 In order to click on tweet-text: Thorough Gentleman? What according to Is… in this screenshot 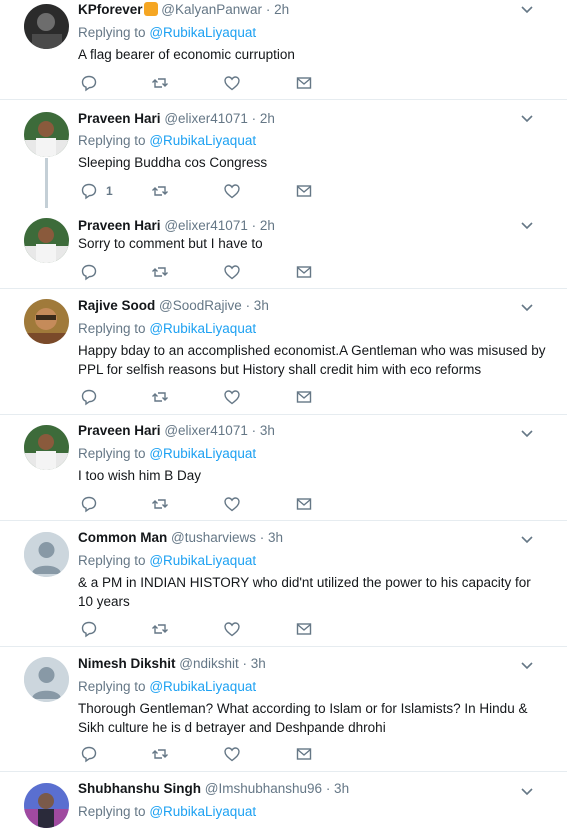, I will do `click(303, 718)`.